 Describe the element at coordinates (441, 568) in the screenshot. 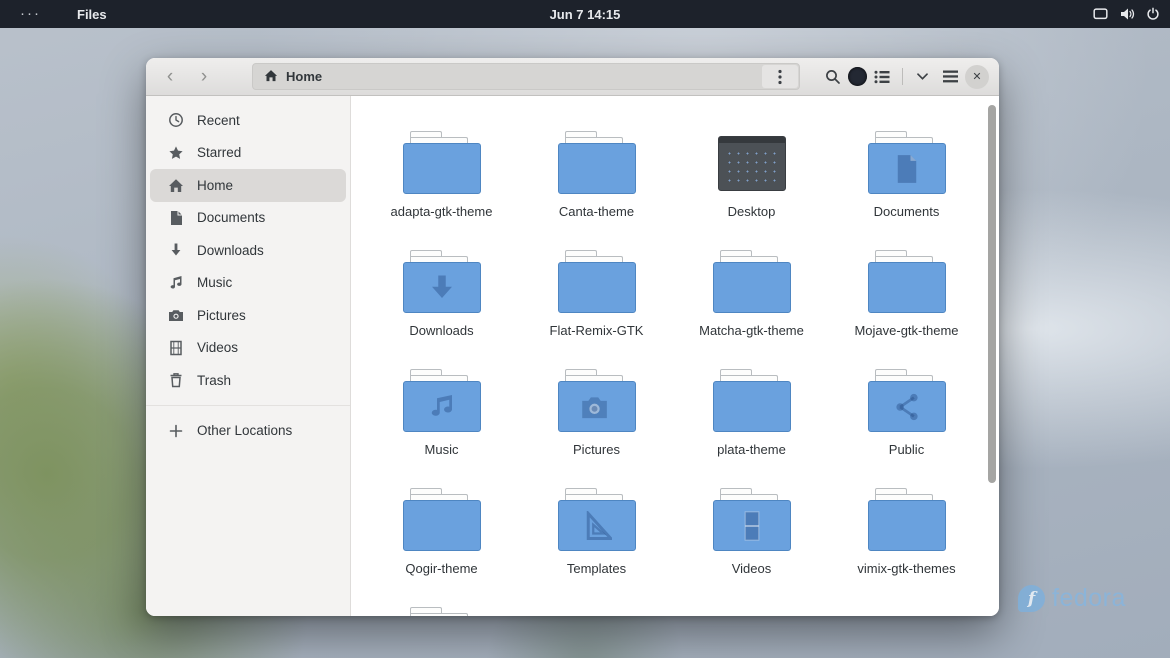

I see `file-name-label: Qogir-theme` at that location.